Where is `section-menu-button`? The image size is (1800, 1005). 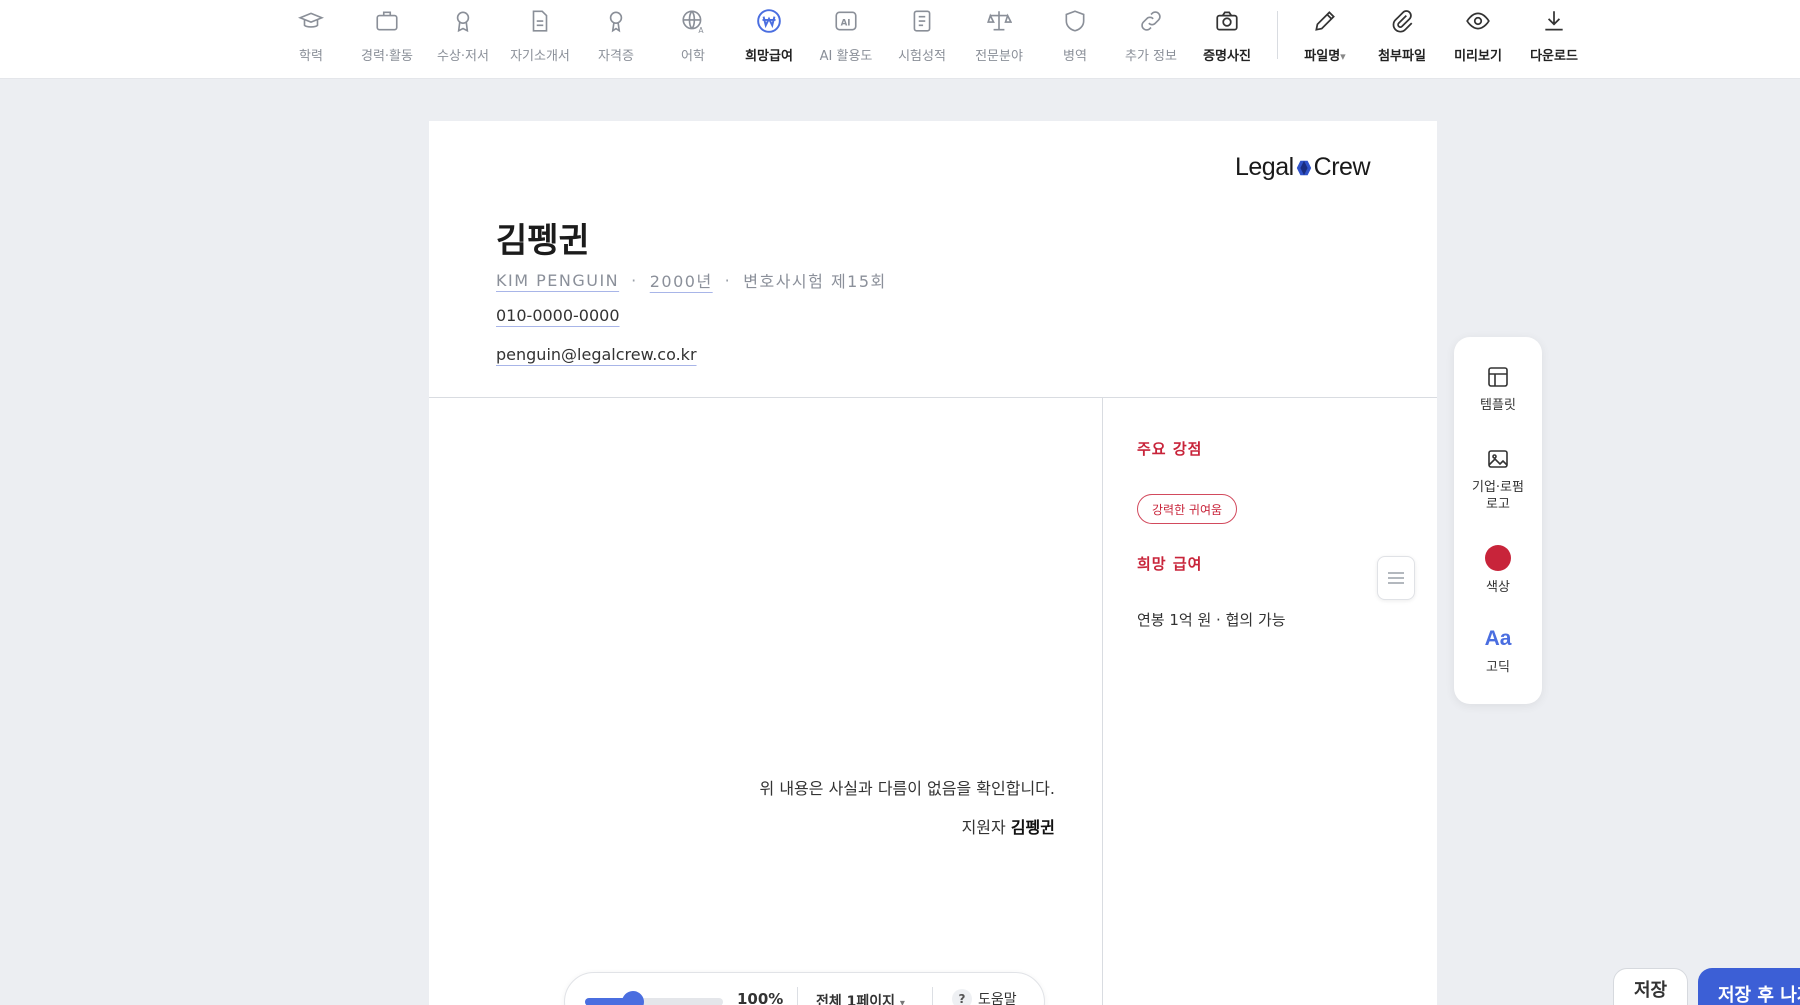 section-menu-button is located at coordinates (1396, 578).